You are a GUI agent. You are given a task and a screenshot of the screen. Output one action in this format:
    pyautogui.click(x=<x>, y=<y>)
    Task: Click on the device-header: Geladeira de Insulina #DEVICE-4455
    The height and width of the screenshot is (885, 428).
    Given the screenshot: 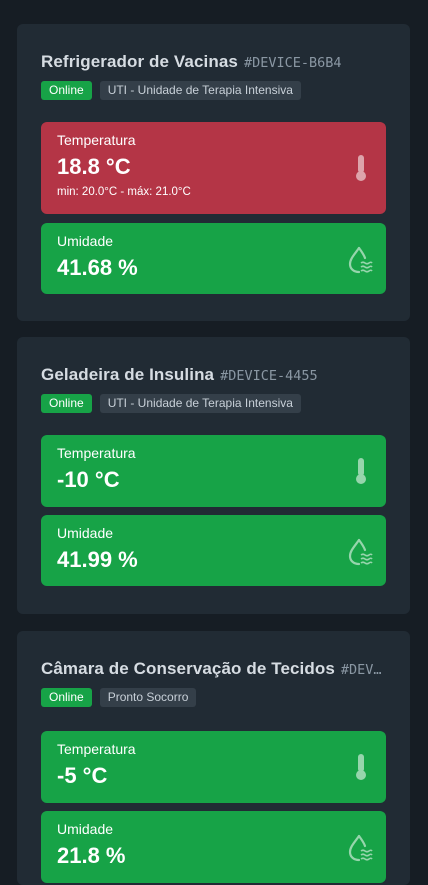 What is the action you would take?
    pyautogui.click(x=213, y=375)
    